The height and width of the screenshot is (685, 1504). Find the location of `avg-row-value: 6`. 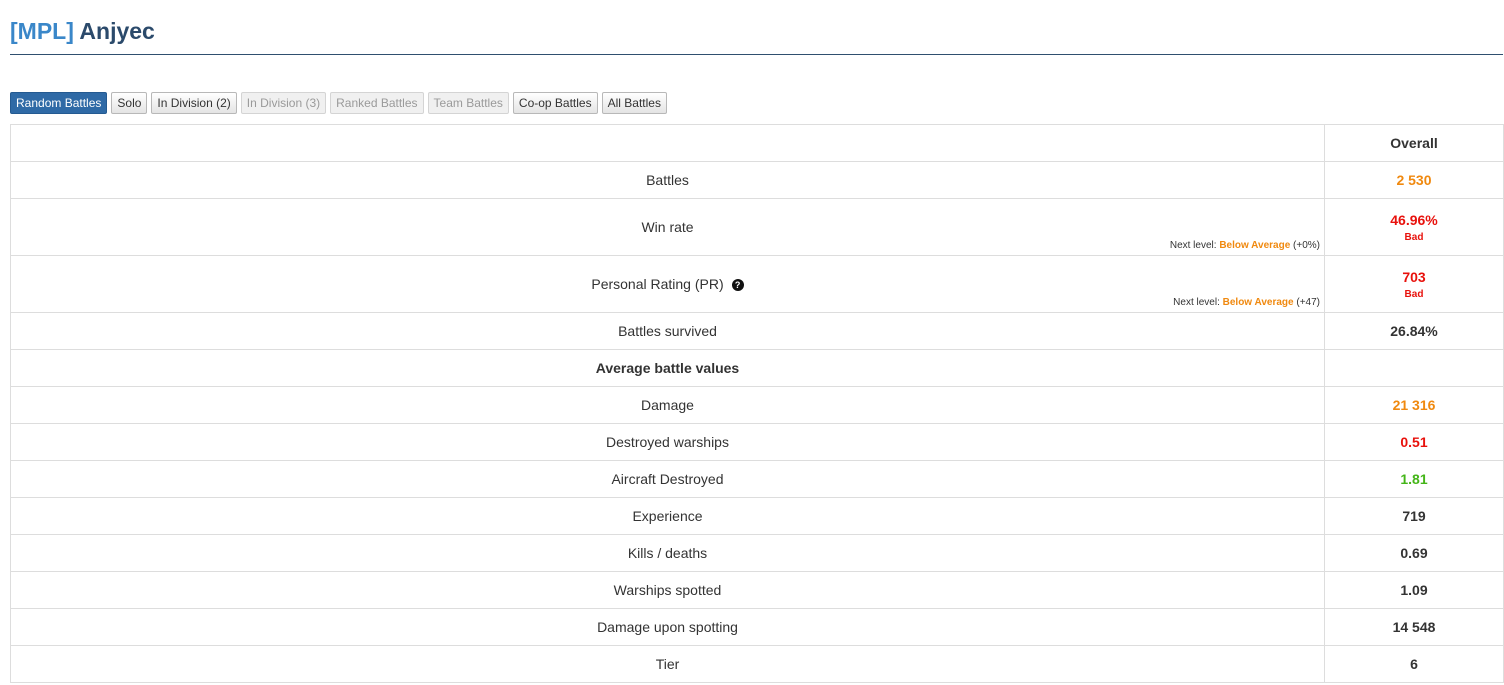

avg-row-value: 6 is located at coordinates (1414, 664).